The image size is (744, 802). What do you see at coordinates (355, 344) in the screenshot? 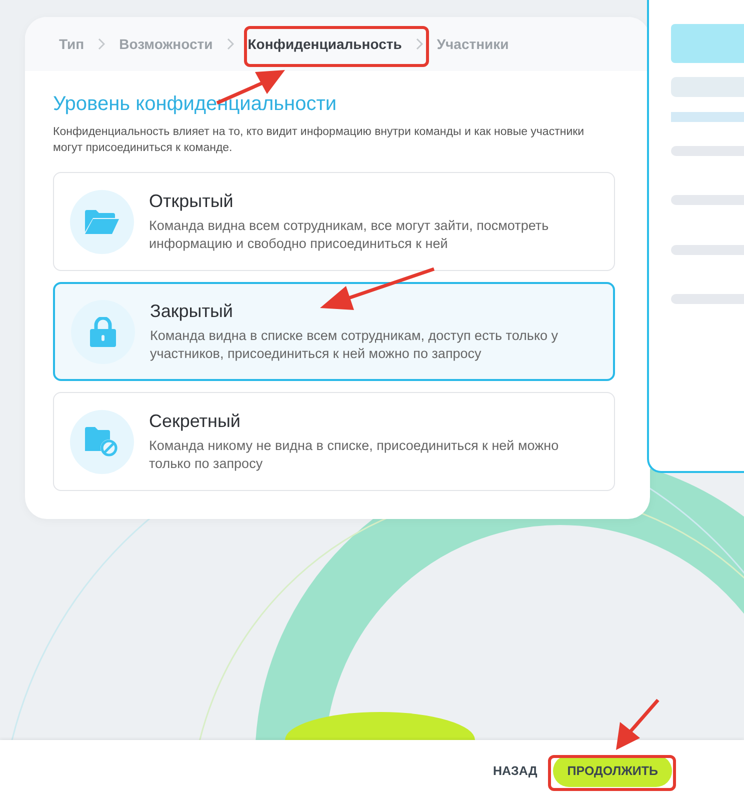
I see `option-description: Команда видна в списке всем сотрудникам, доступ есть только у участников, присоединиться к ней можно по запросу` at bounding box center [355, 344].